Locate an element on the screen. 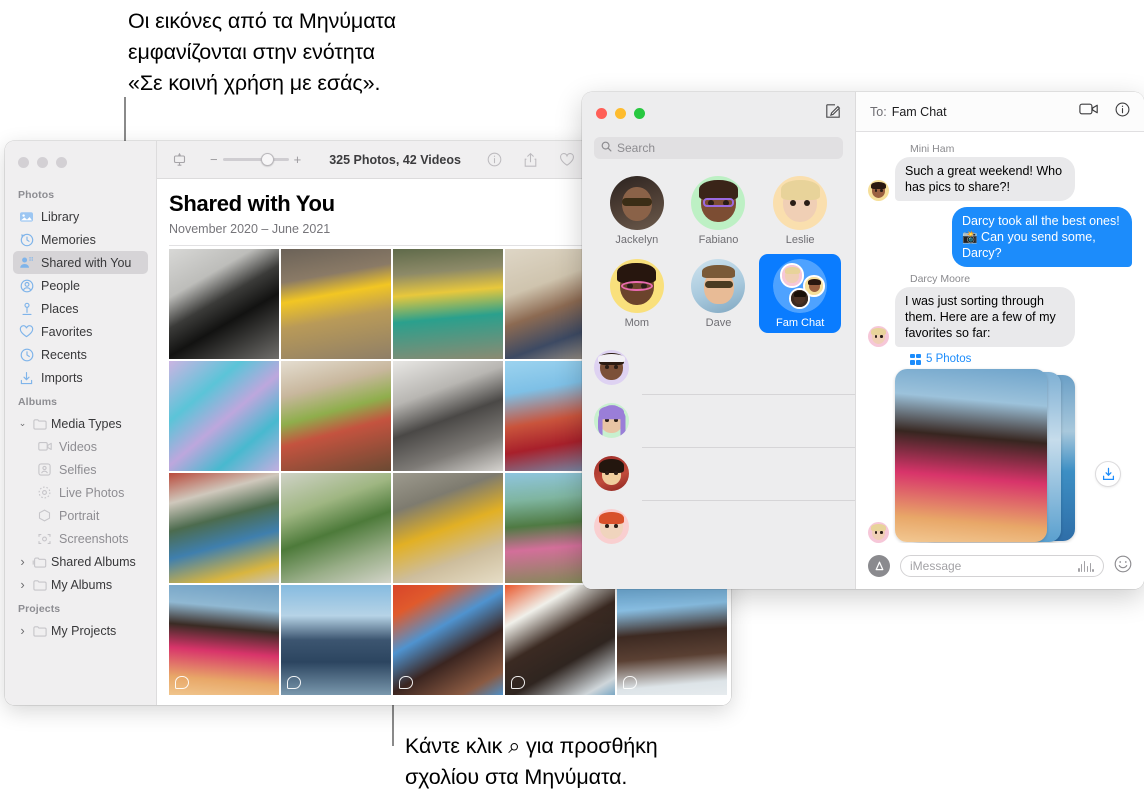 The width and height of the screenshot is (1144, 801). smiley-icon is located at coordinates (1123, 566).